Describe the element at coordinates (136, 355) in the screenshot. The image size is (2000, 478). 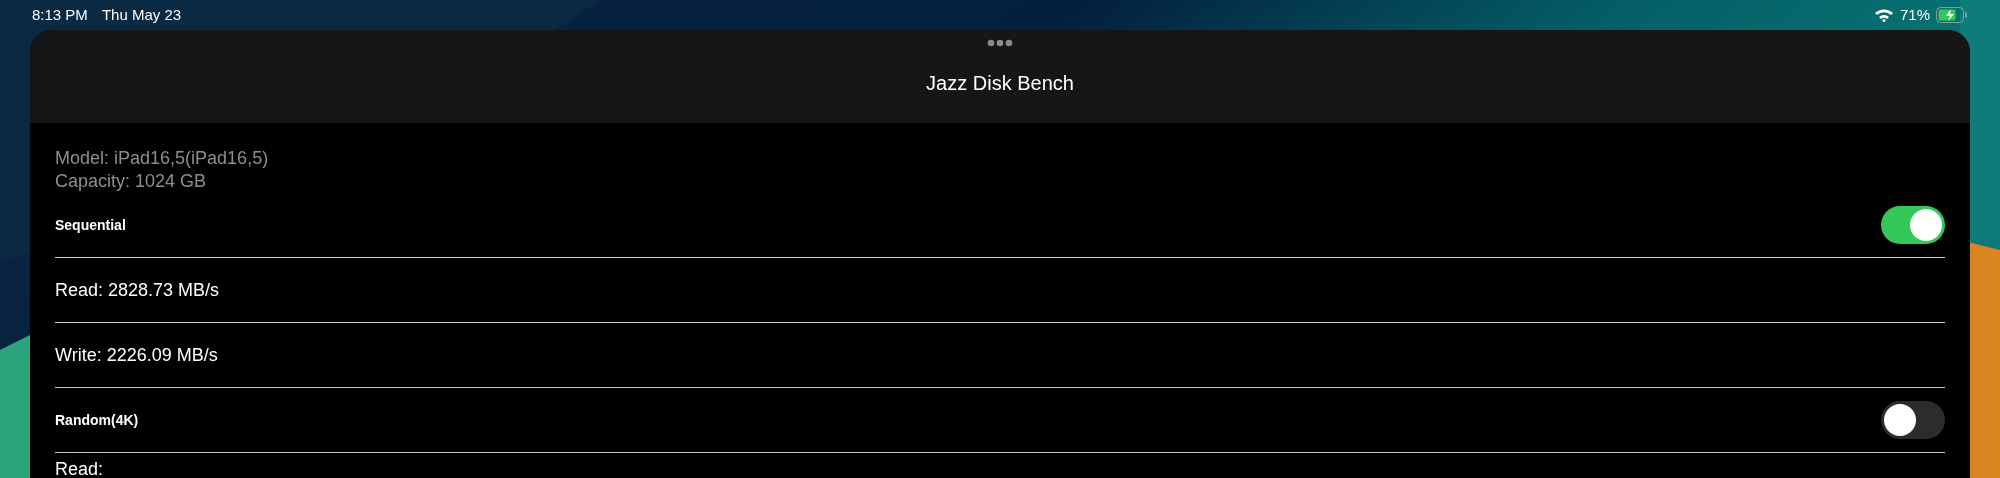
I see `result-text: Write: 2226.09 MB/s` at that location.